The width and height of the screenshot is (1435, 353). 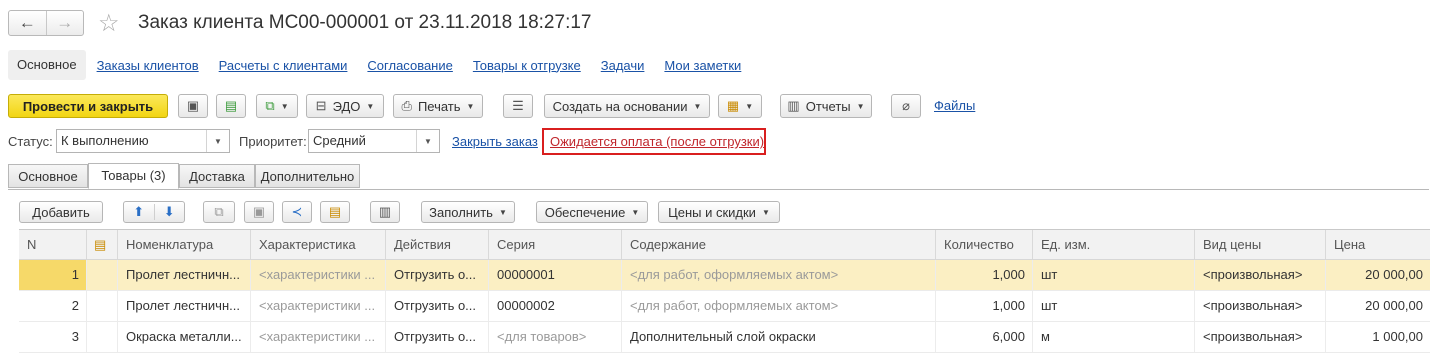 I want to click on section-link-tasks: Задачи, so click(x=623, y=65).